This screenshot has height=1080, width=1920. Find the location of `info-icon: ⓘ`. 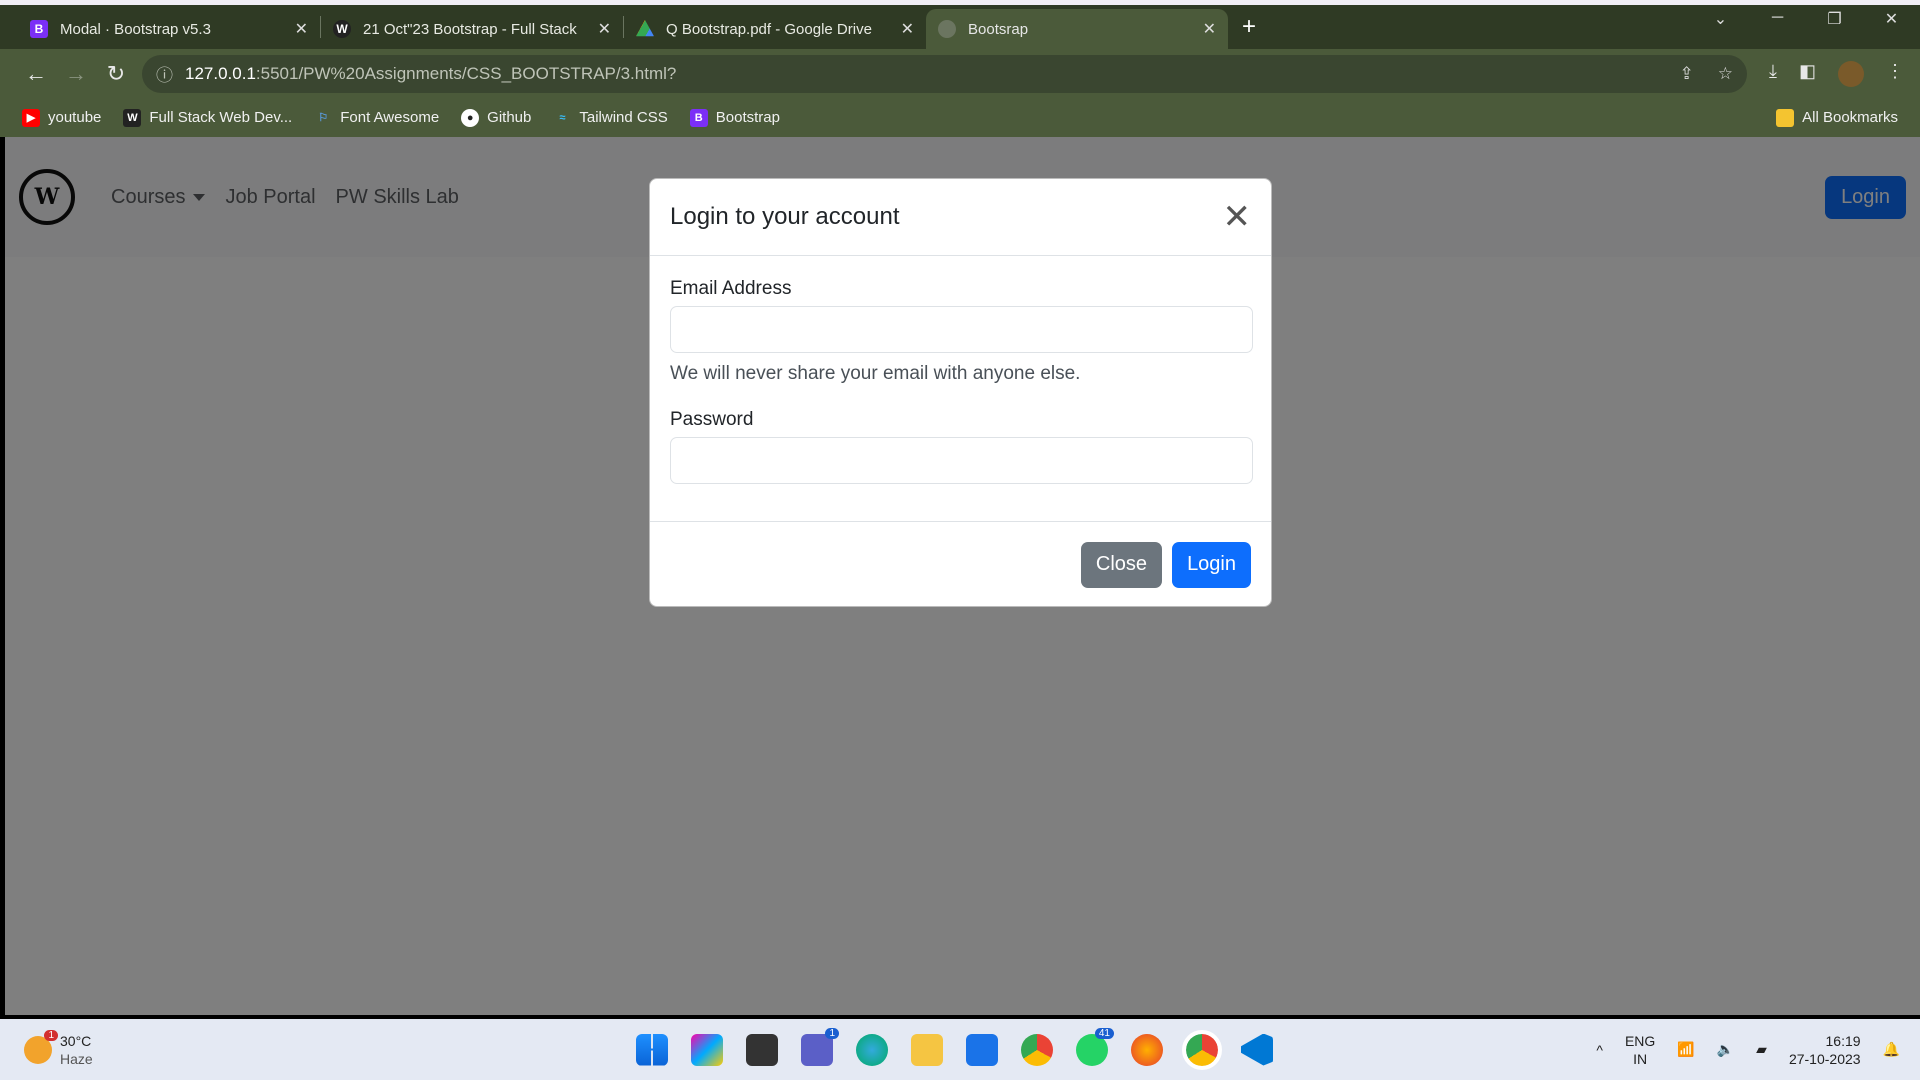

info-icon: ⓘ is located at coordinates (164, 73).